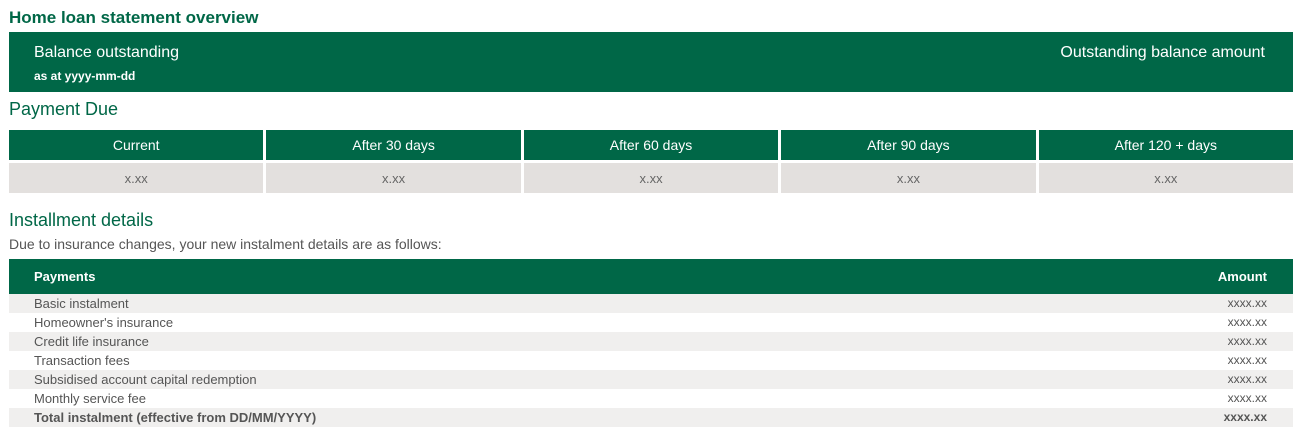 The width and height of the screenshot is (1305, 440). What do you see at coordinates (65, 276) in the screenshot?
I see `payments-column-header: Payments` at bounding box center [65, 276].